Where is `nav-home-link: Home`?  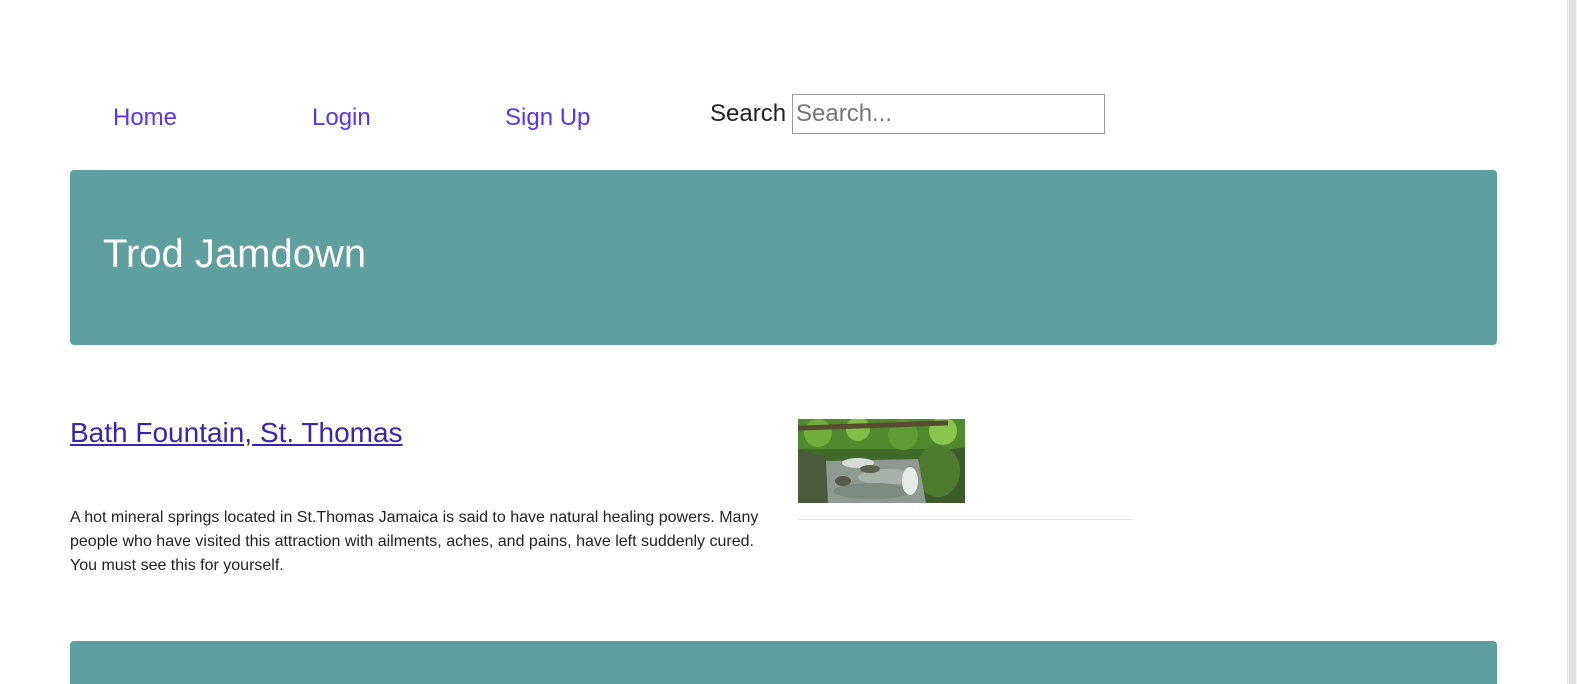 nav-home-link: Home is located at coordinates (145, 118).